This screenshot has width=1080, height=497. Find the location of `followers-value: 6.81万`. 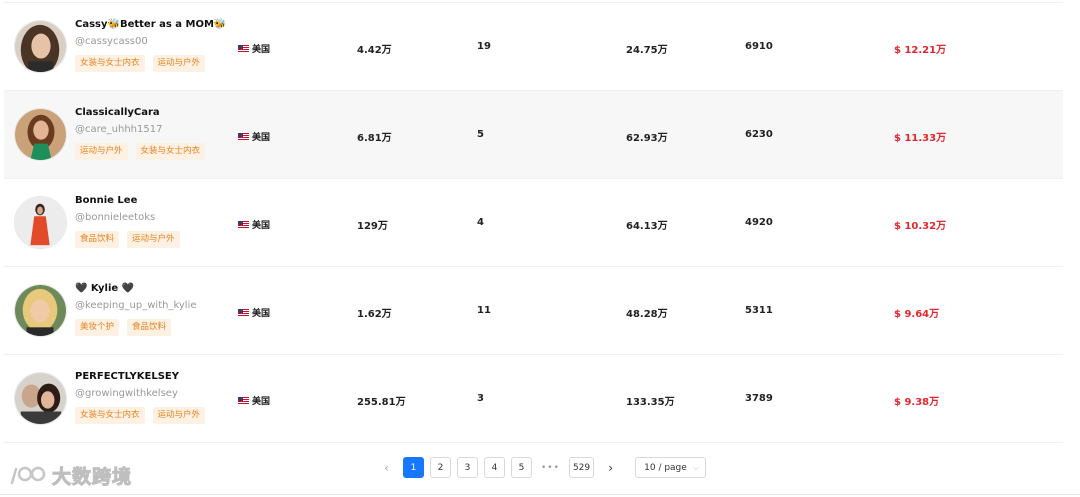

followers-value: 6.81万 is located at coordinates (374, 138).